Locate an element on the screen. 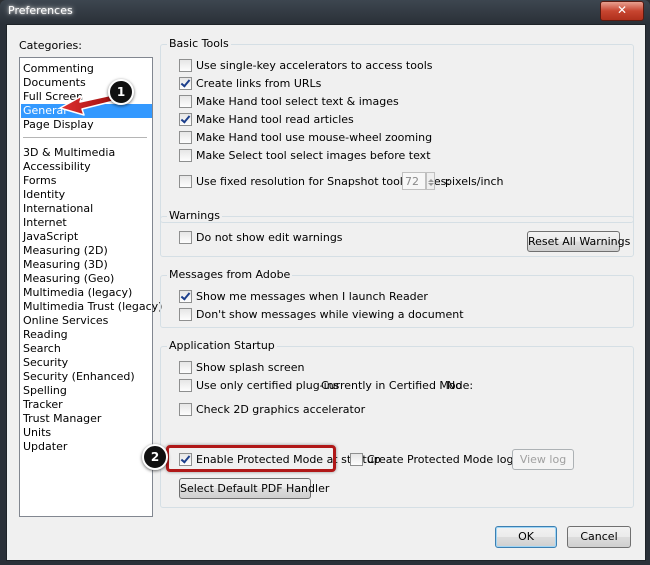 This screenshot has height=565, width=650. annotation-overlay is located at coordinates (87, 105).